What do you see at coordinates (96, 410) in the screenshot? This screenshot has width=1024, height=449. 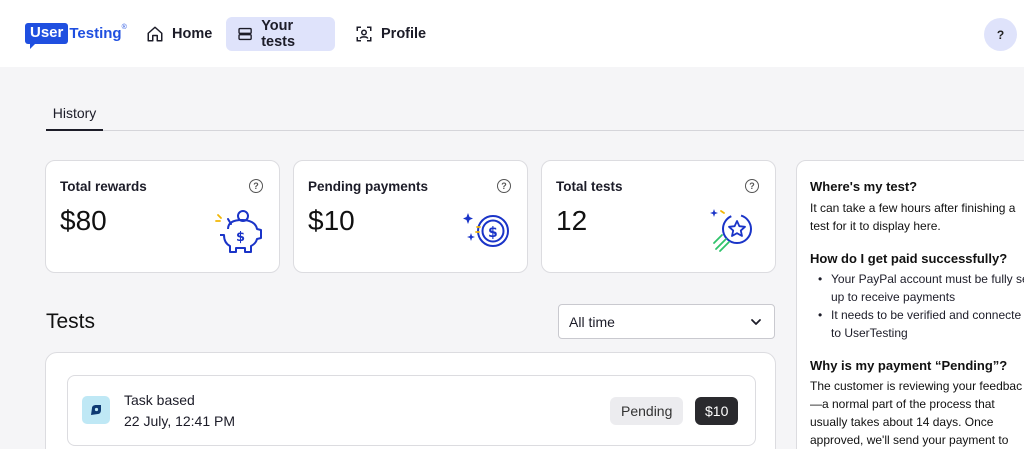 I see `task-icon` at bounding box center [96, 410].